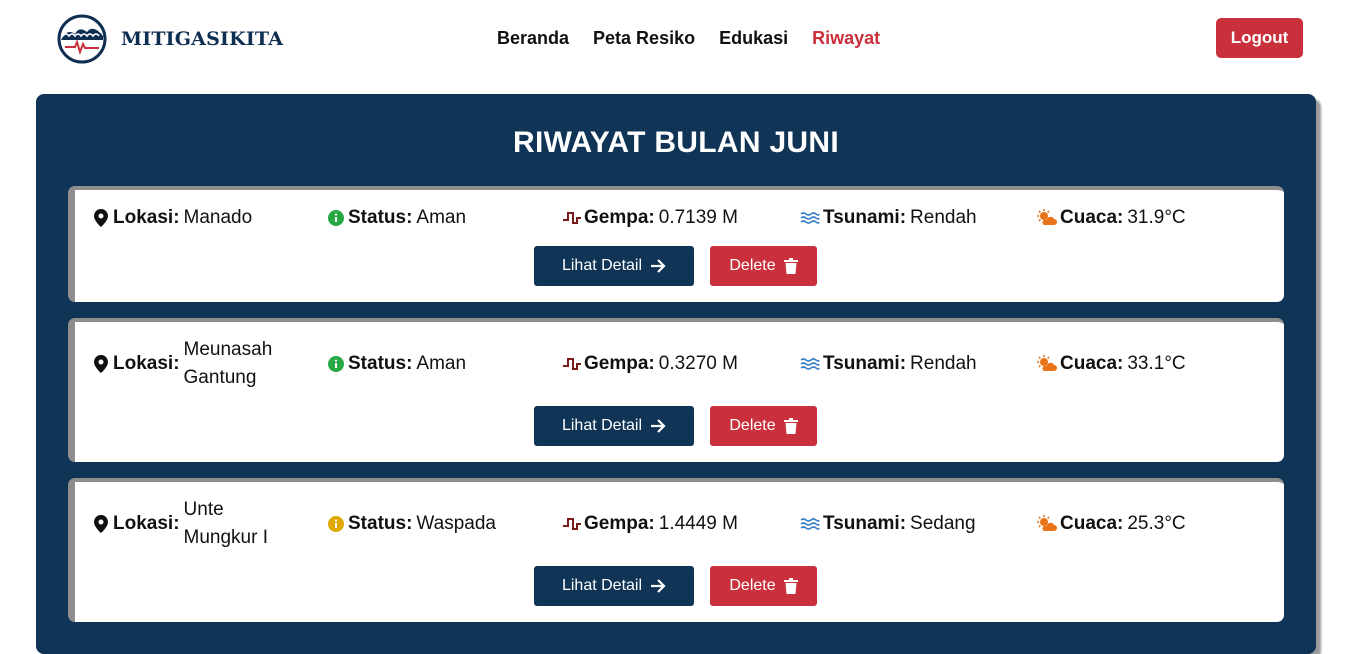  What do you see at coordinates (698, 363) in the screenshot?
I see `gempa-value: 0.3270 M` at bounding box center [698, 363].